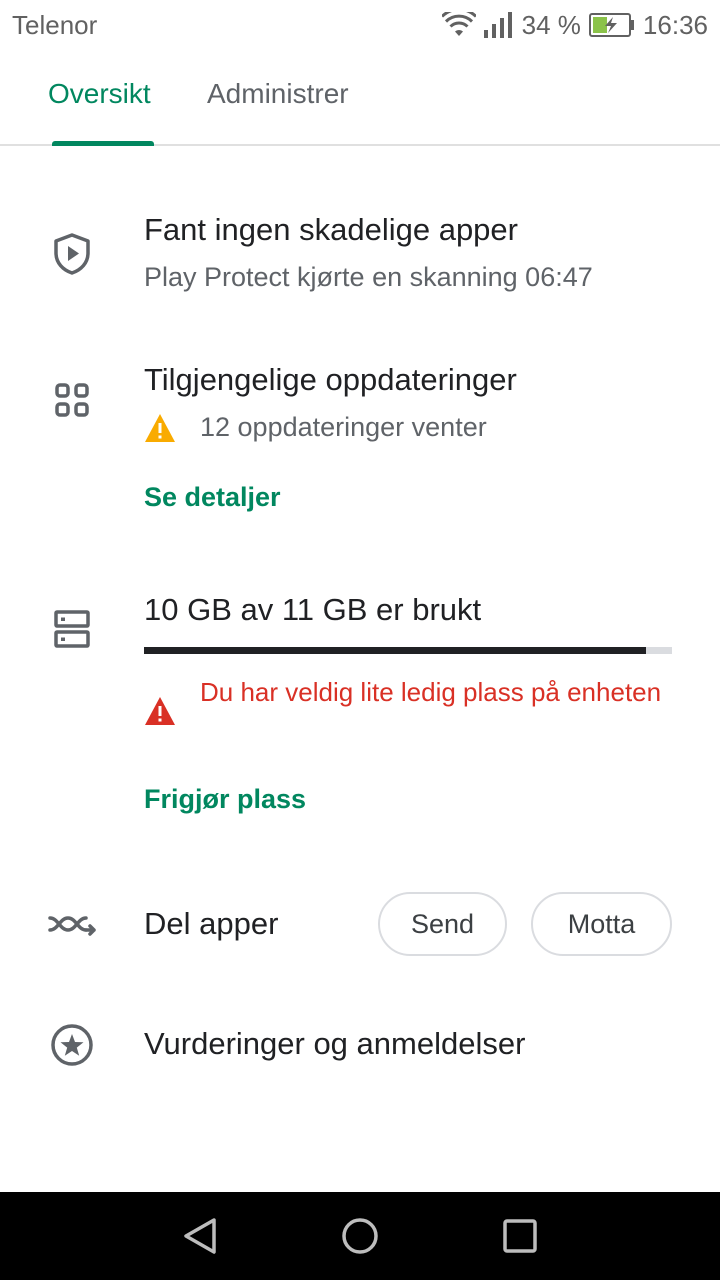 This screenshot has height=1280, width=720. Describe the element at coordinates (330, 380) in the screenshot. I see `updates-title: Tilgjengelige oppdateringer` at that location.